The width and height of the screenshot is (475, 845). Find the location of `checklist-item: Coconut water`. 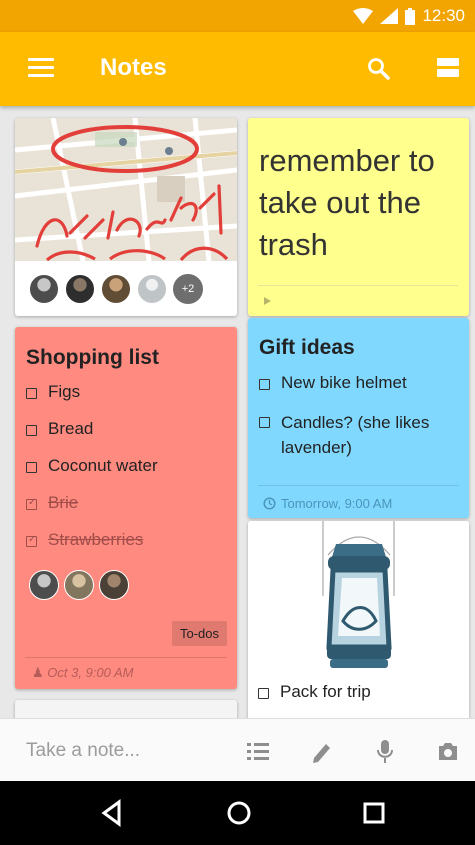

checklist-item: Coconut water is located at coordinates (92, 474).